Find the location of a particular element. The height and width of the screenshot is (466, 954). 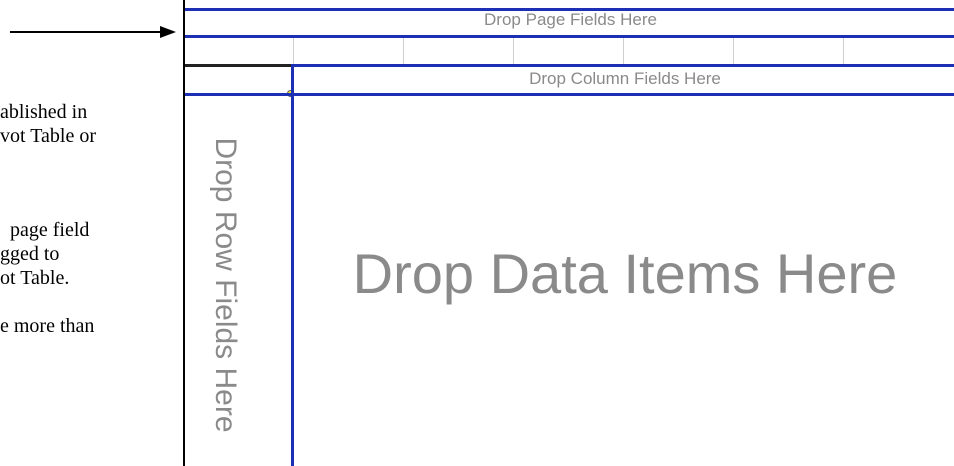

pointer-arrow-icon is located at coordinates (168, 32).